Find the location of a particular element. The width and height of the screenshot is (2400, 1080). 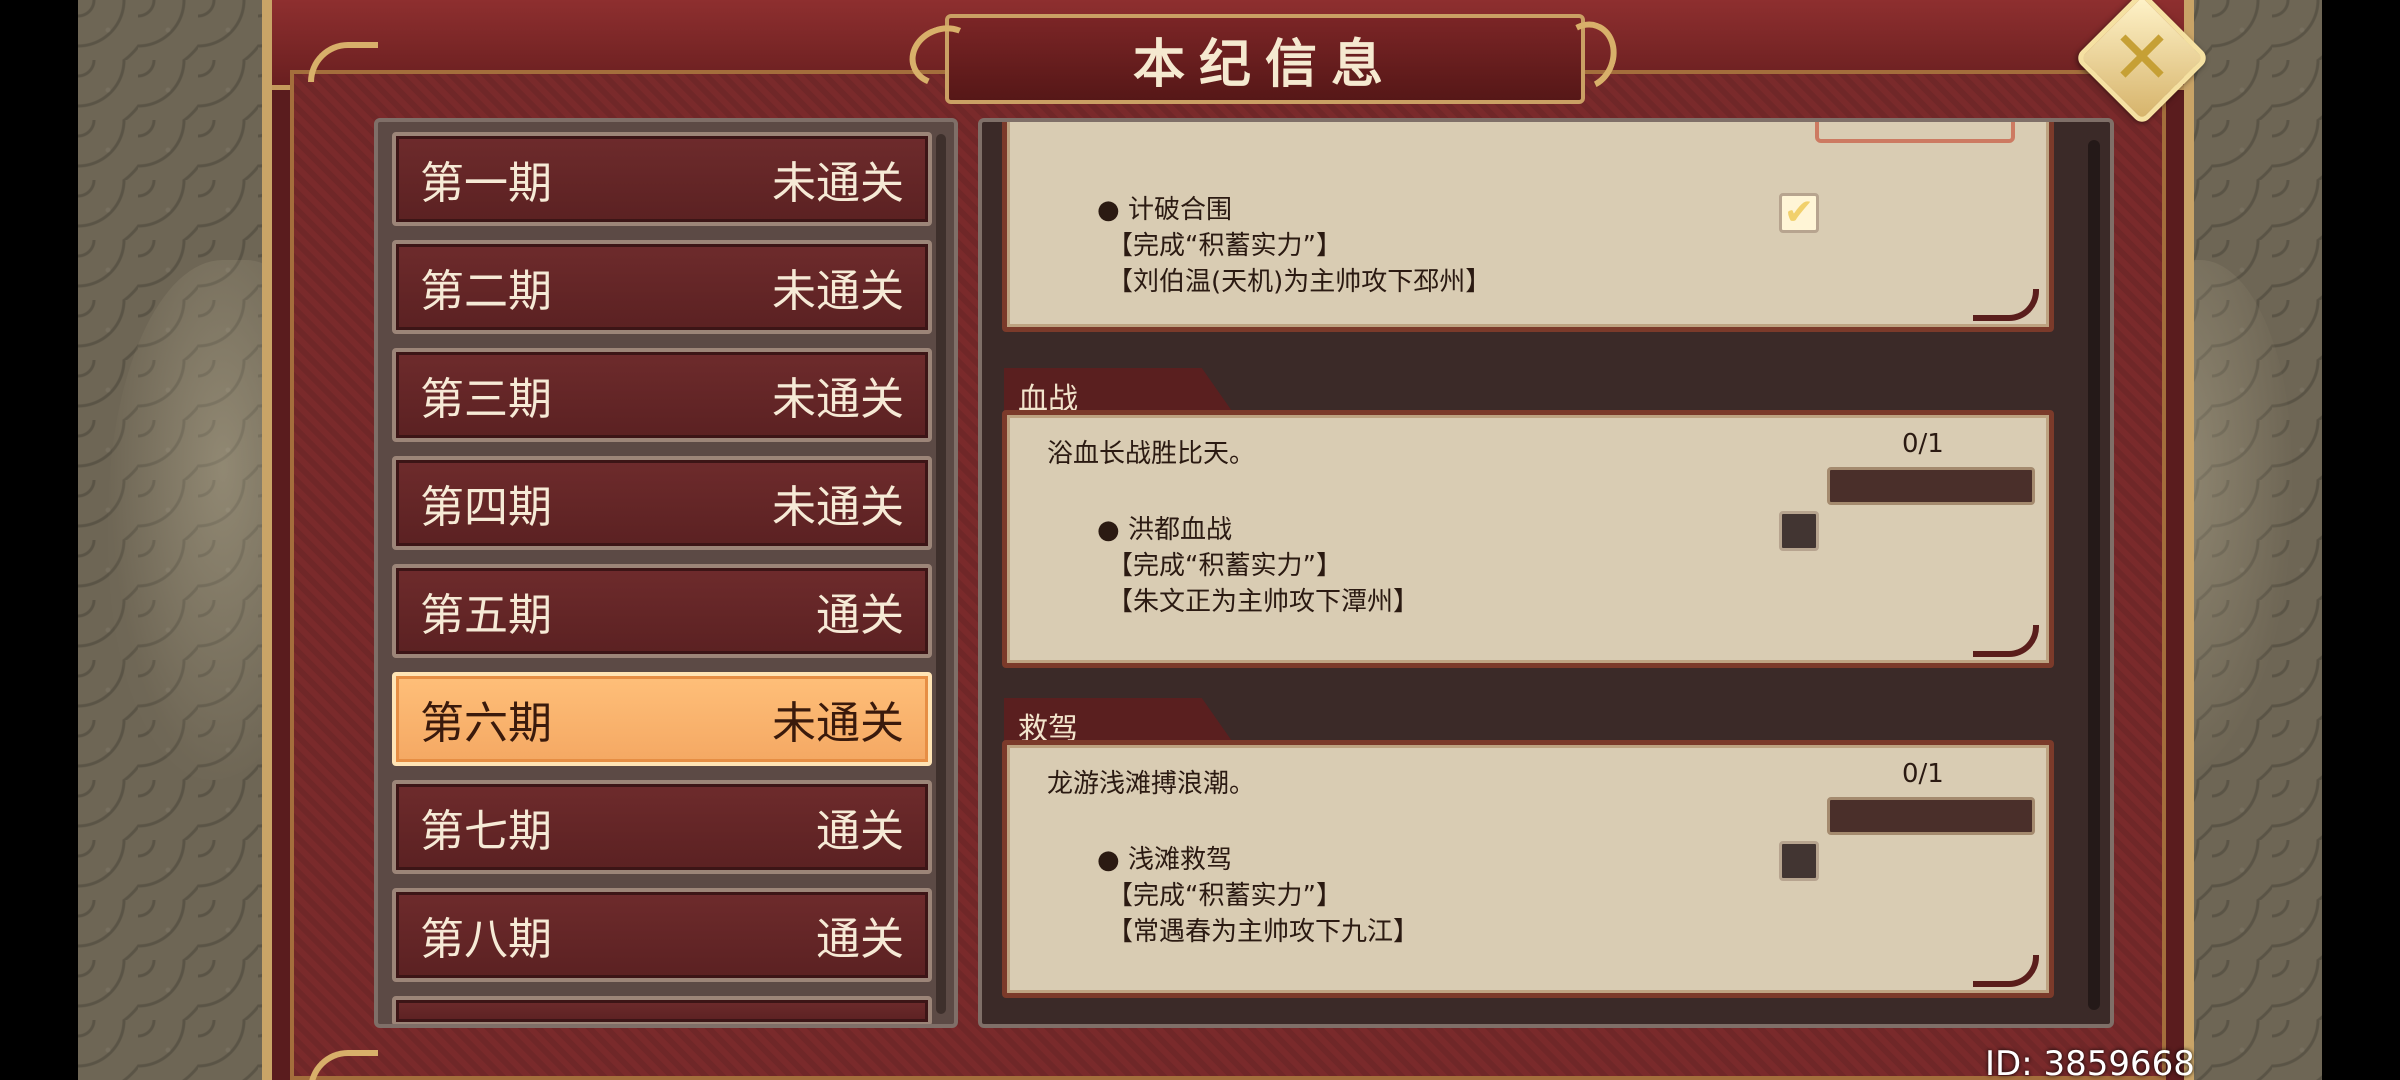

period-item-6-selected: 第六期 未通关 is located at coordinates (662, 719).